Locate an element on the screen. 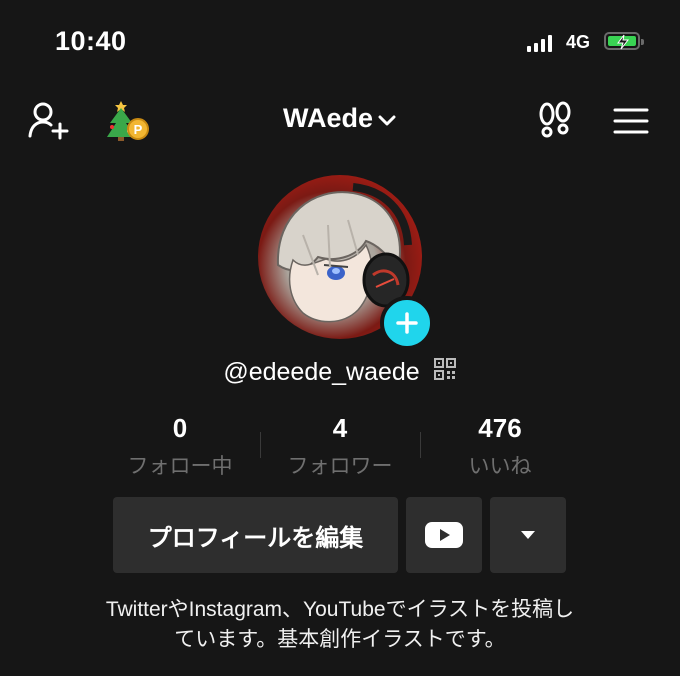 Image resolution: width=680 pixels, height=676 pixels. qr-code-icon is located at coordinates (445, 372).